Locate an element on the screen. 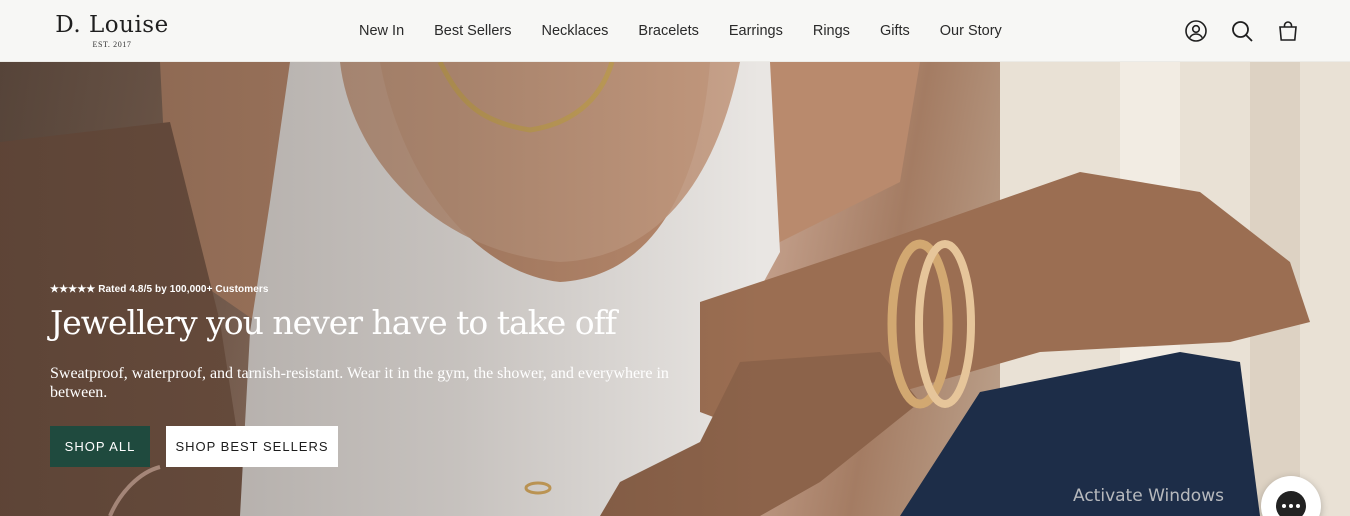 This screenshot has width=1350, height=516. logo-name: D. Louise is located at coordinates (112, 25).